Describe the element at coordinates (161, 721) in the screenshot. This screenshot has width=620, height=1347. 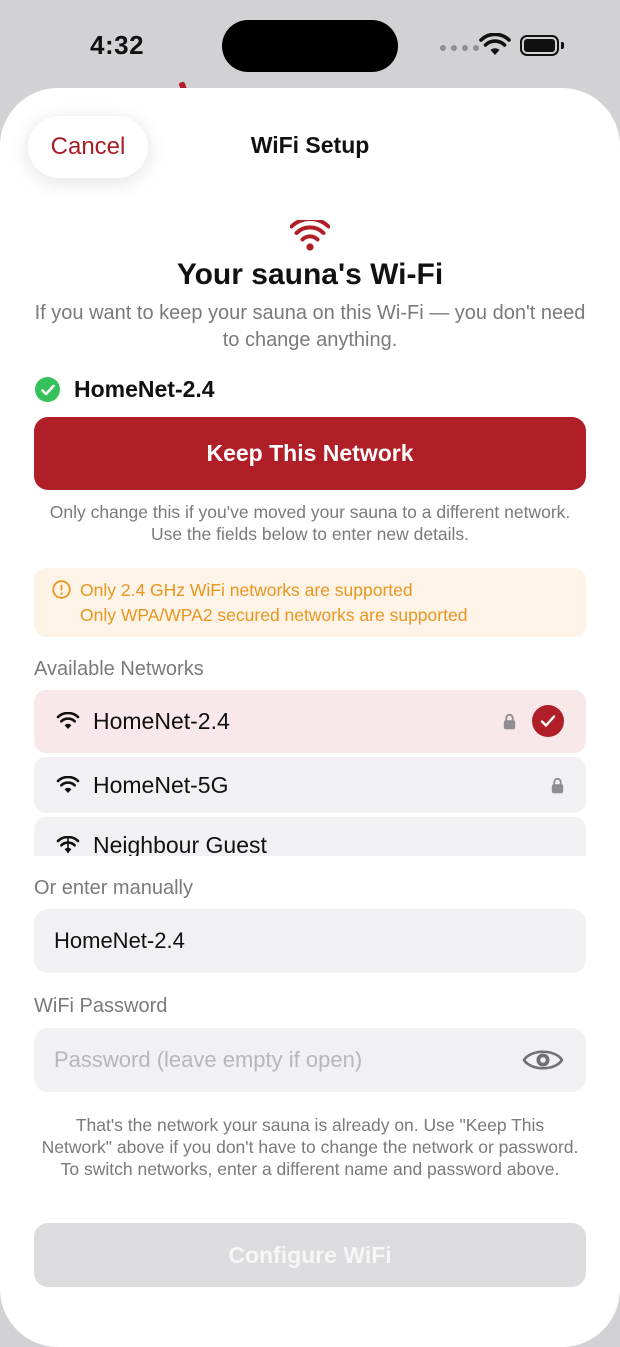
I see `network-name: HomeNet-2.4` at that location.